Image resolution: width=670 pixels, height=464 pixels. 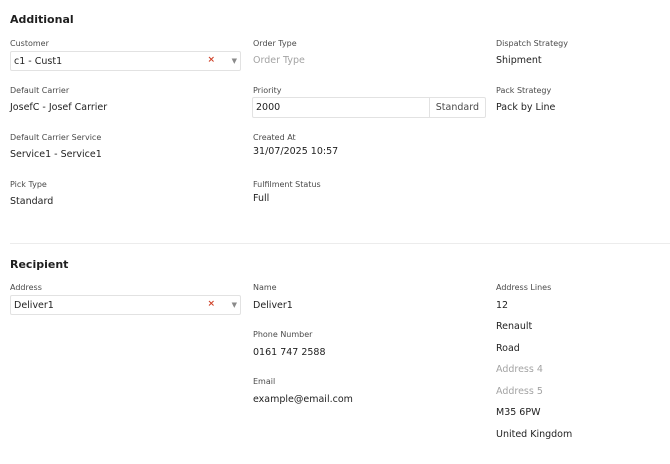 I want to click on address-line-5-input: Address 5, so click(x=519, y=391).